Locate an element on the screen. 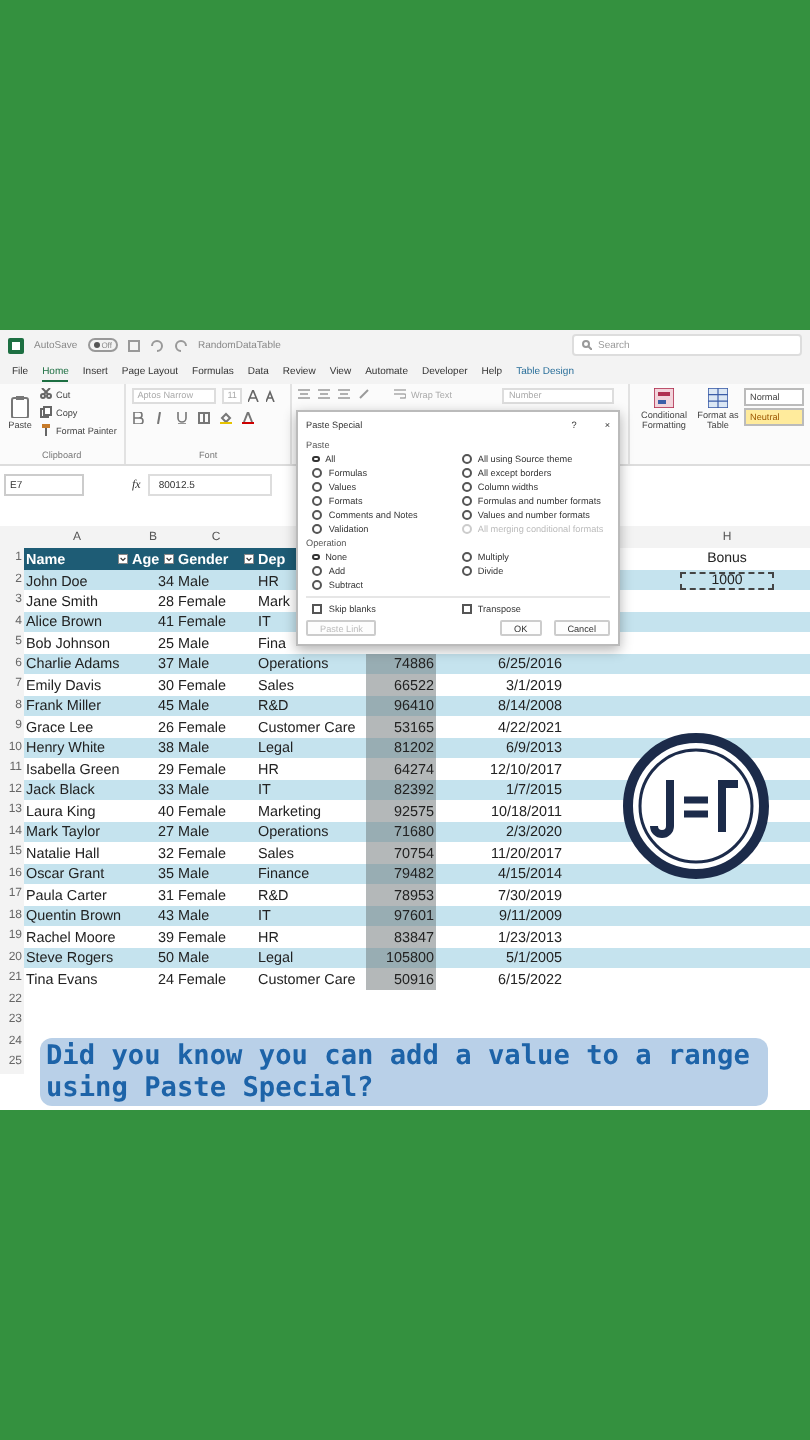 The height and width of the screenshot is (1440, 810). bold-icon is located at coordinates (137, 418).